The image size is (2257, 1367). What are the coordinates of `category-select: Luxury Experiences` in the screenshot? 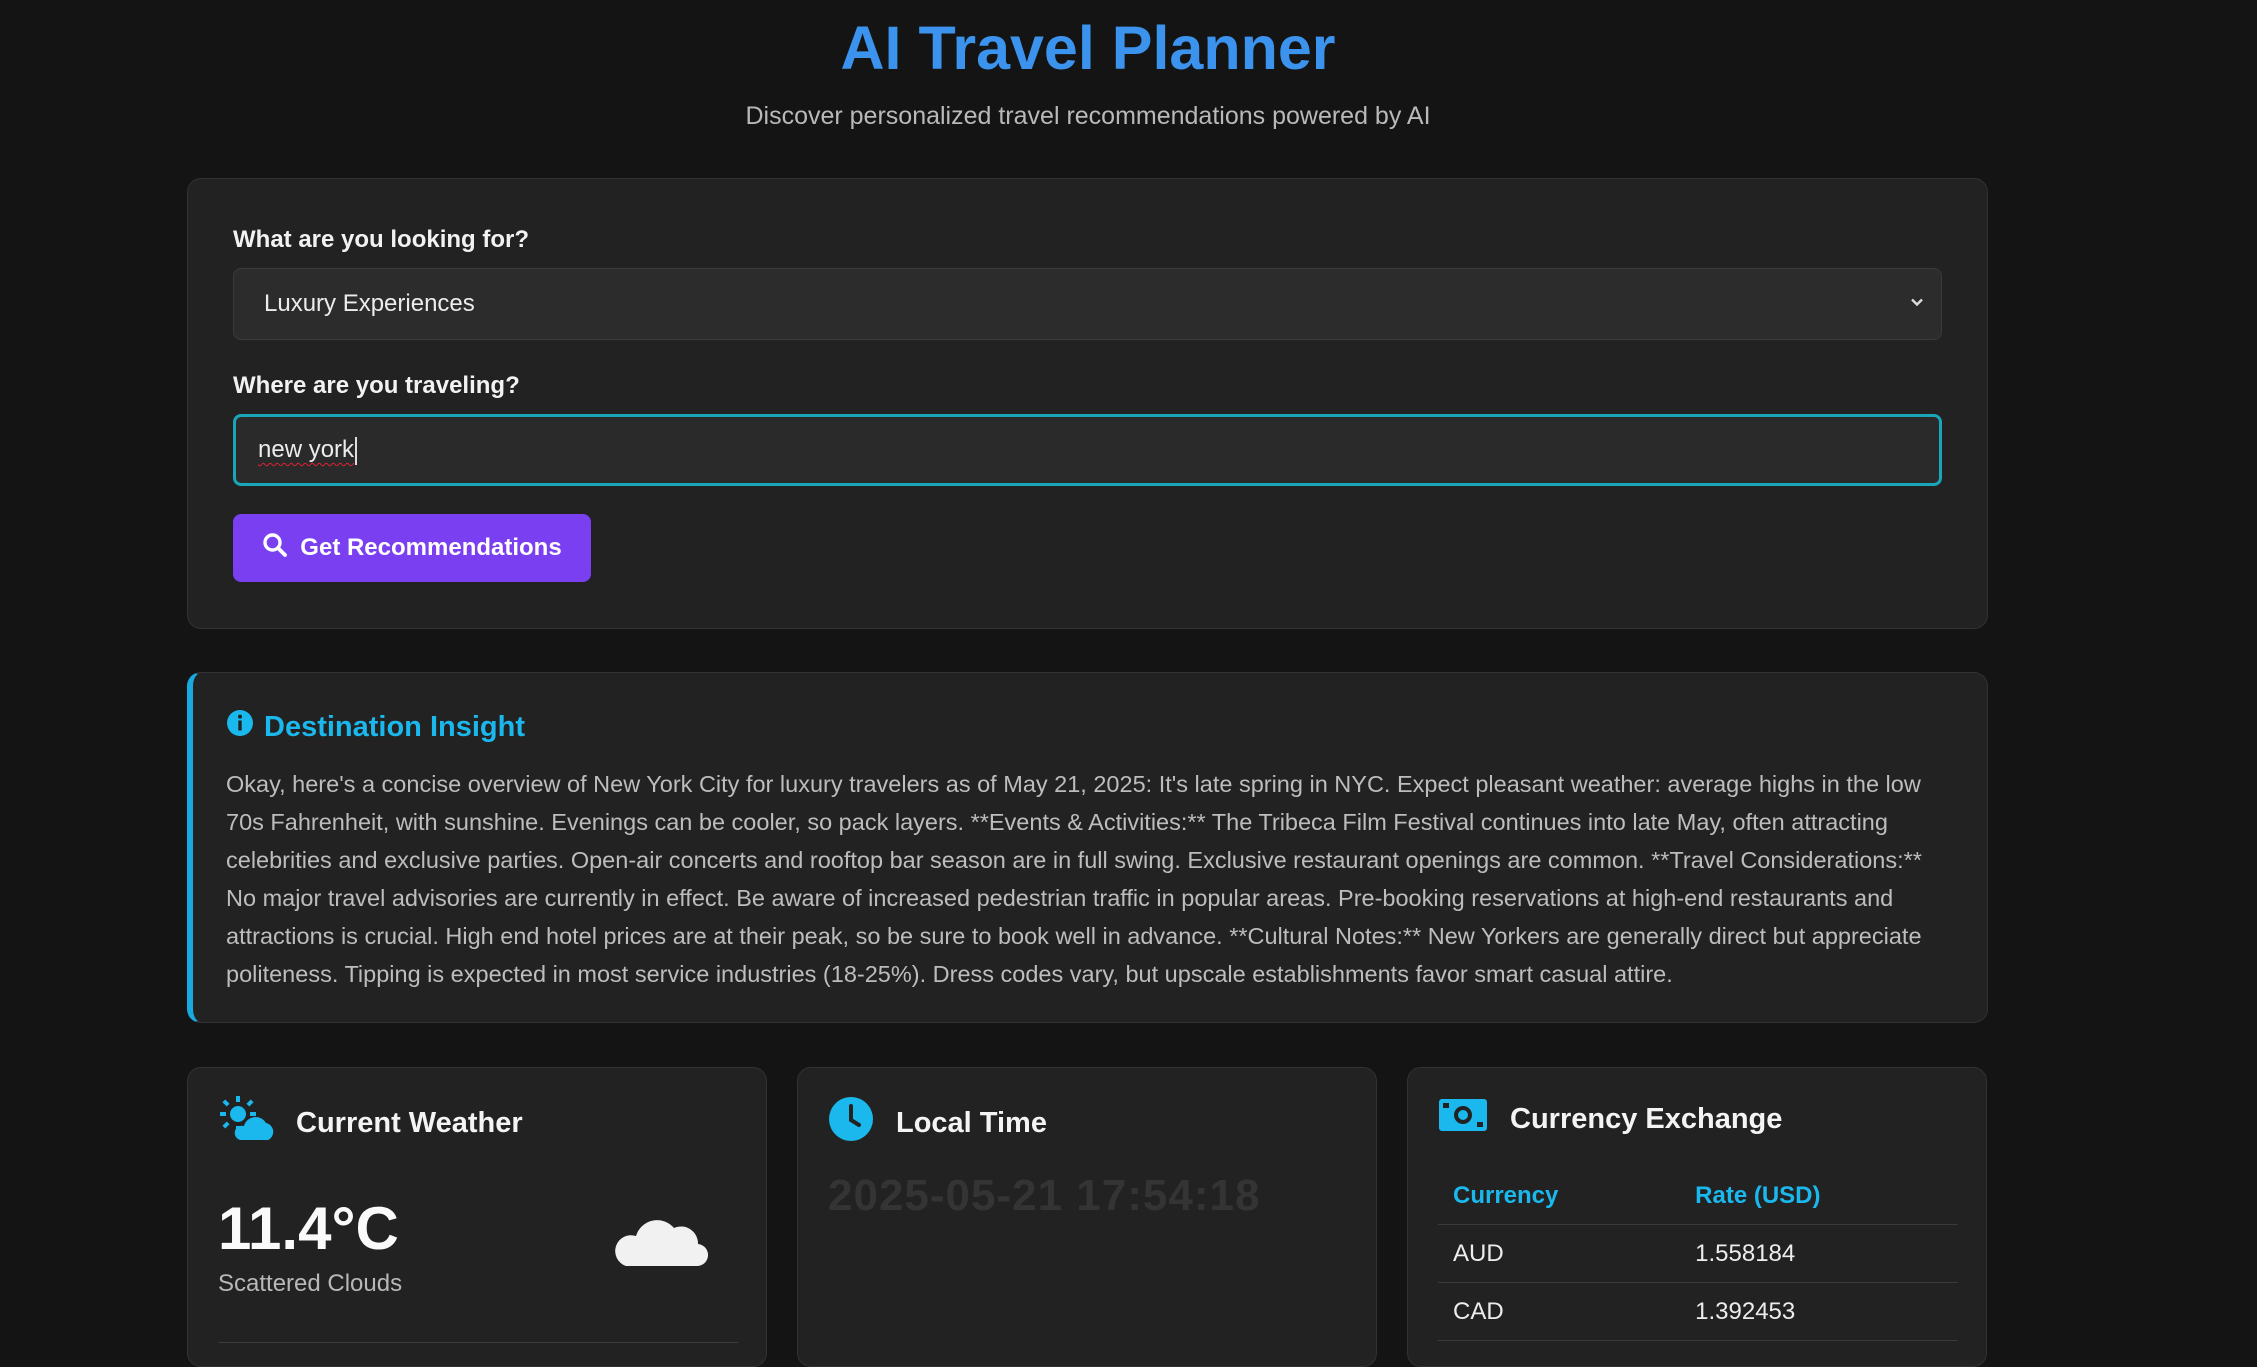 It's located at (1087, 304).